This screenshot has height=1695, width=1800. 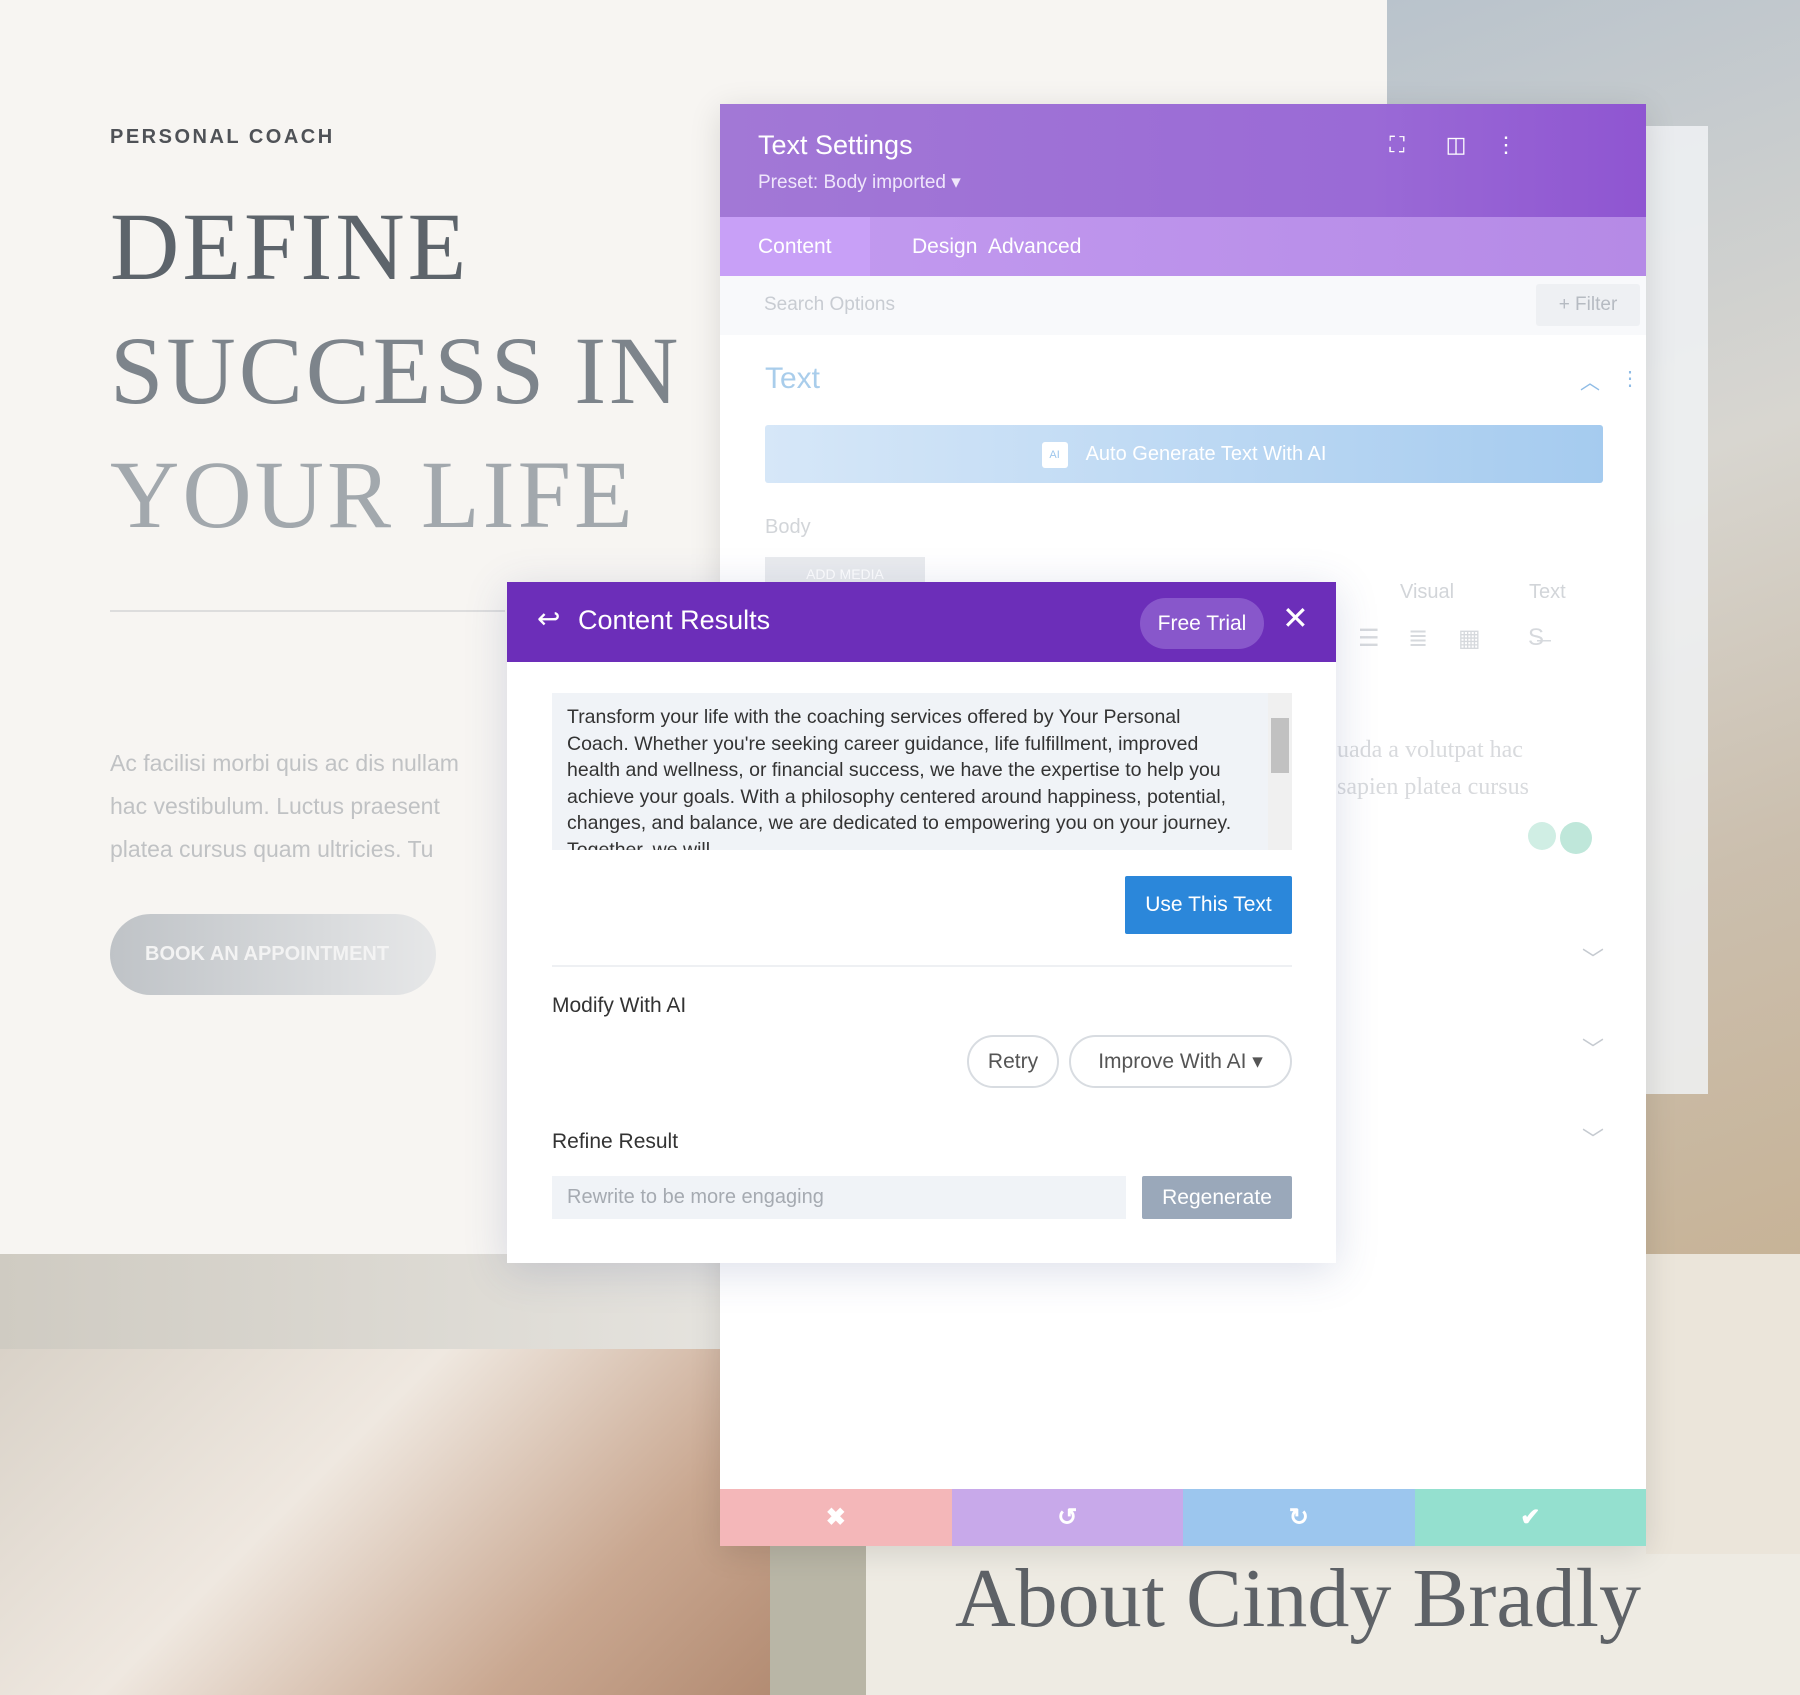 What do you see at coordinates (1206, 454) in the screenshot?
I see `ai-button-label: Auto Generate Text With AI` at bounding box center [1206, 454].